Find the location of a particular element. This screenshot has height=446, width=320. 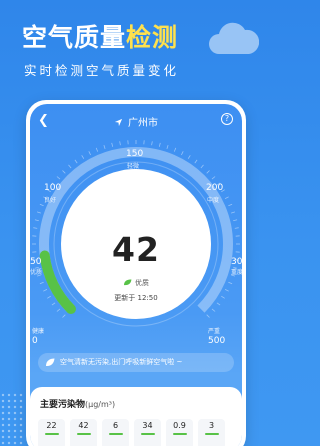

scale-value: 500 is located at coordinates (217, 341).